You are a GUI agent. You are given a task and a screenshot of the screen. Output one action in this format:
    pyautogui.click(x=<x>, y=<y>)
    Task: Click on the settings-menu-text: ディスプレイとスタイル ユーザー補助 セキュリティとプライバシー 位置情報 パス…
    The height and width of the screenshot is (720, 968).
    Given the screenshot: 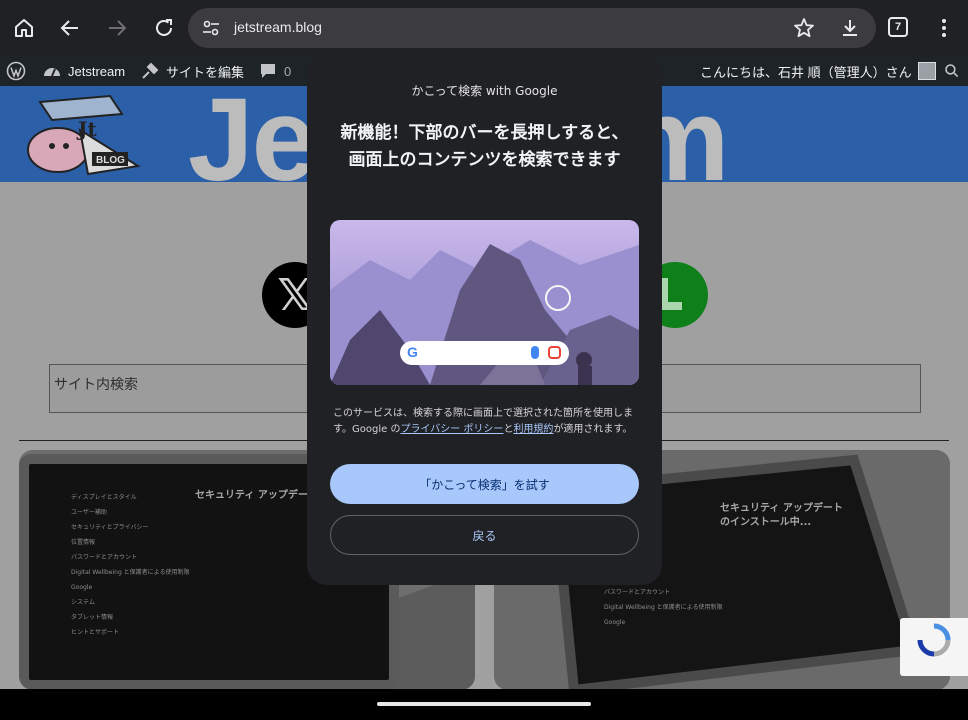 What is the action you would take?
    pyautogui.click(x=130, y=565)
    